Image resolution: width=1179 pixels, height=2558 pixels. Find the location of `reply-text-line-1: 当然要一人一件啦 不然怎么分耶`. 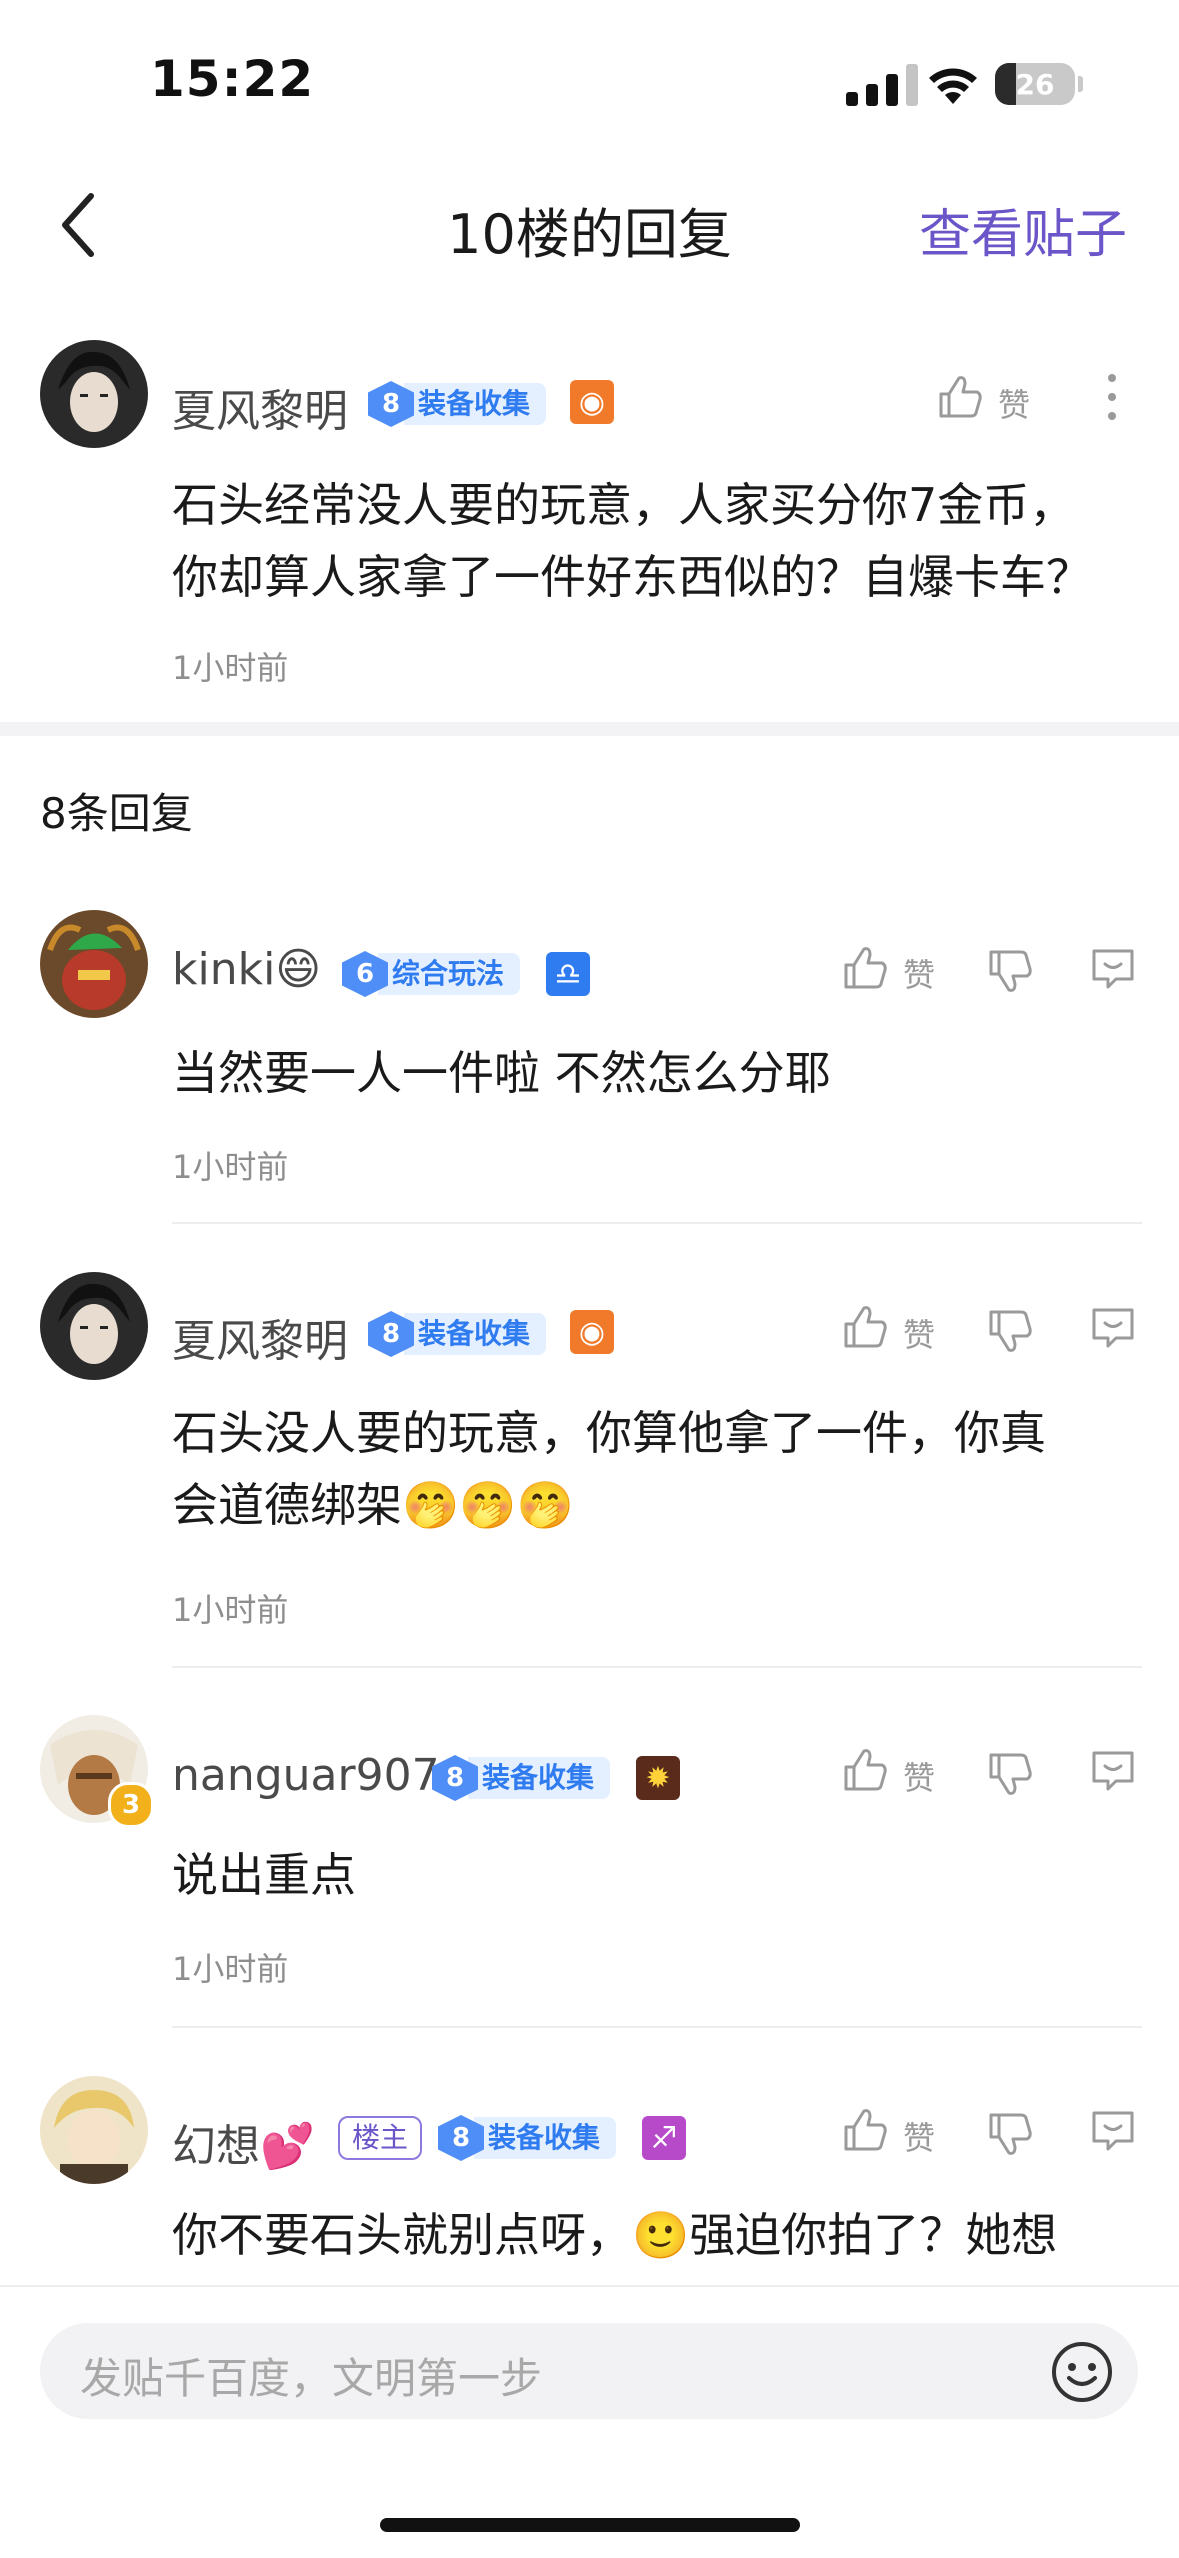

reply-text-line-1: 当然要一人一件啦 不然怎么分耶 is located at coordinates (501, 1073).